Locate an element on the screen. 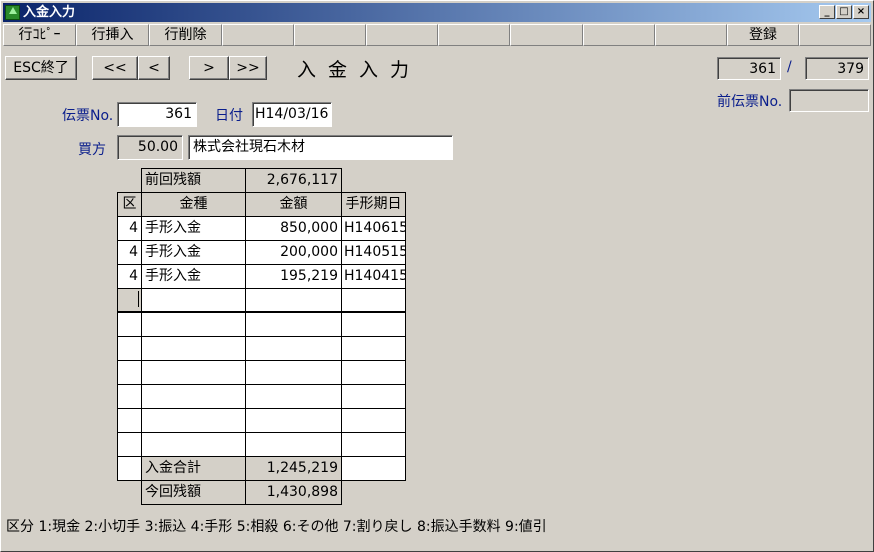 Image resolution: width=874 pixels, height=552 pixels. maximize-button: □ is located at coordinates (844, 12).